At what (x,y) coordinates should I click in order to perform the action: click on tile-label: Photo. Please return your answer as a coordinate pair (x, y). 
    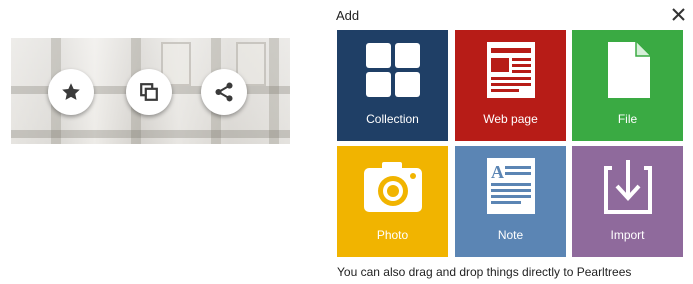
    Looking at the image, I should click on (392, 235).